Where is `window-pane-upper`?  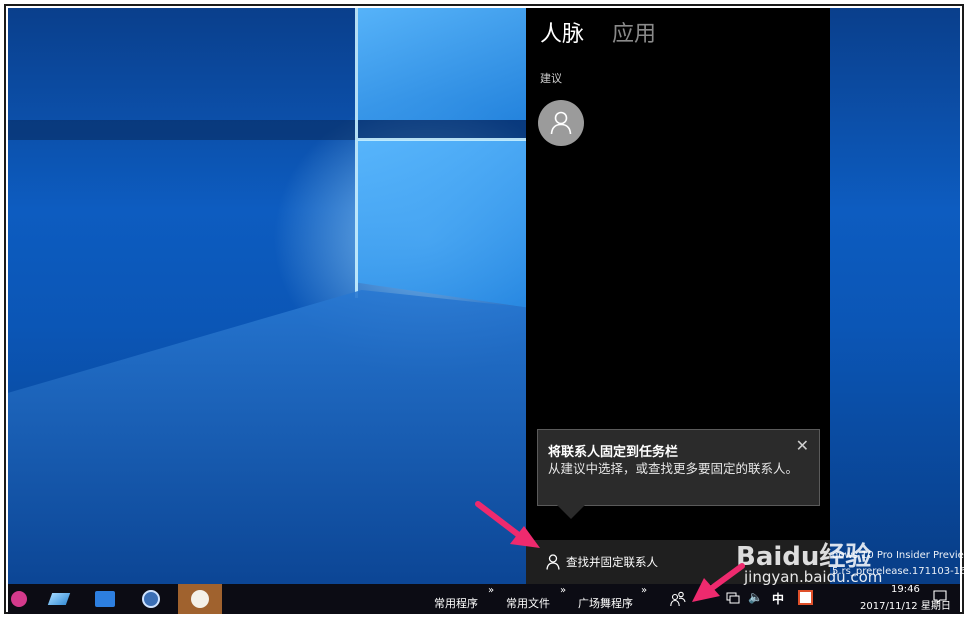 window-pane-upper is located at coordinates (444, 64).